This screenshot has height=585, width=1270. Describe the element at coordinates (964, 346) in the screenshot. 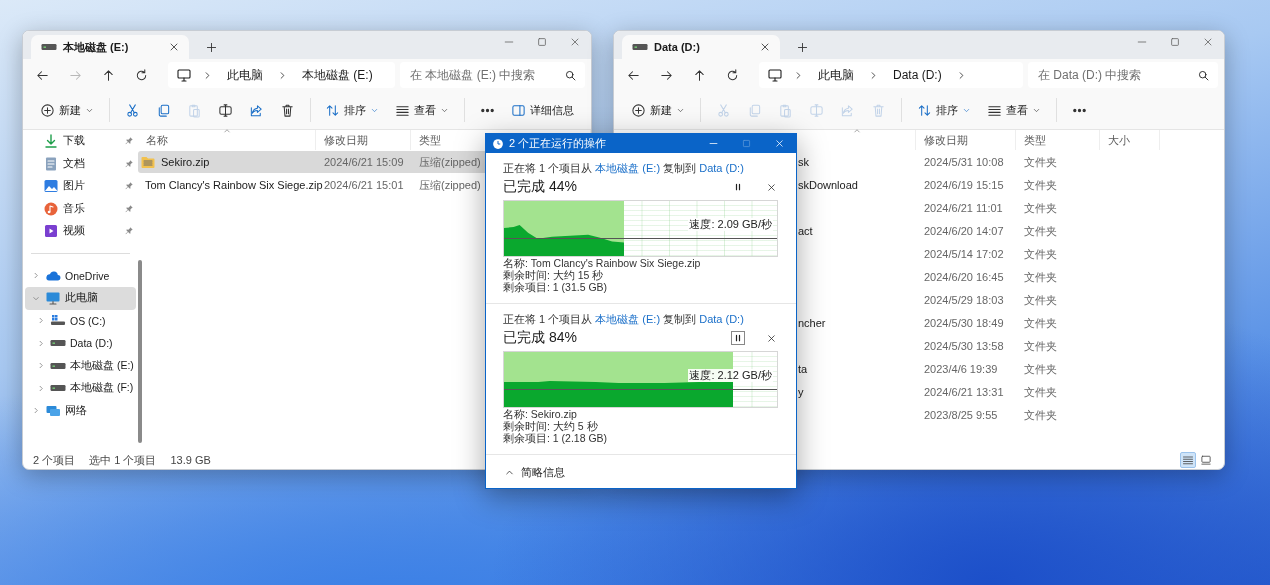

I see `modified-date: 2024/5/30 13:58` at that location.